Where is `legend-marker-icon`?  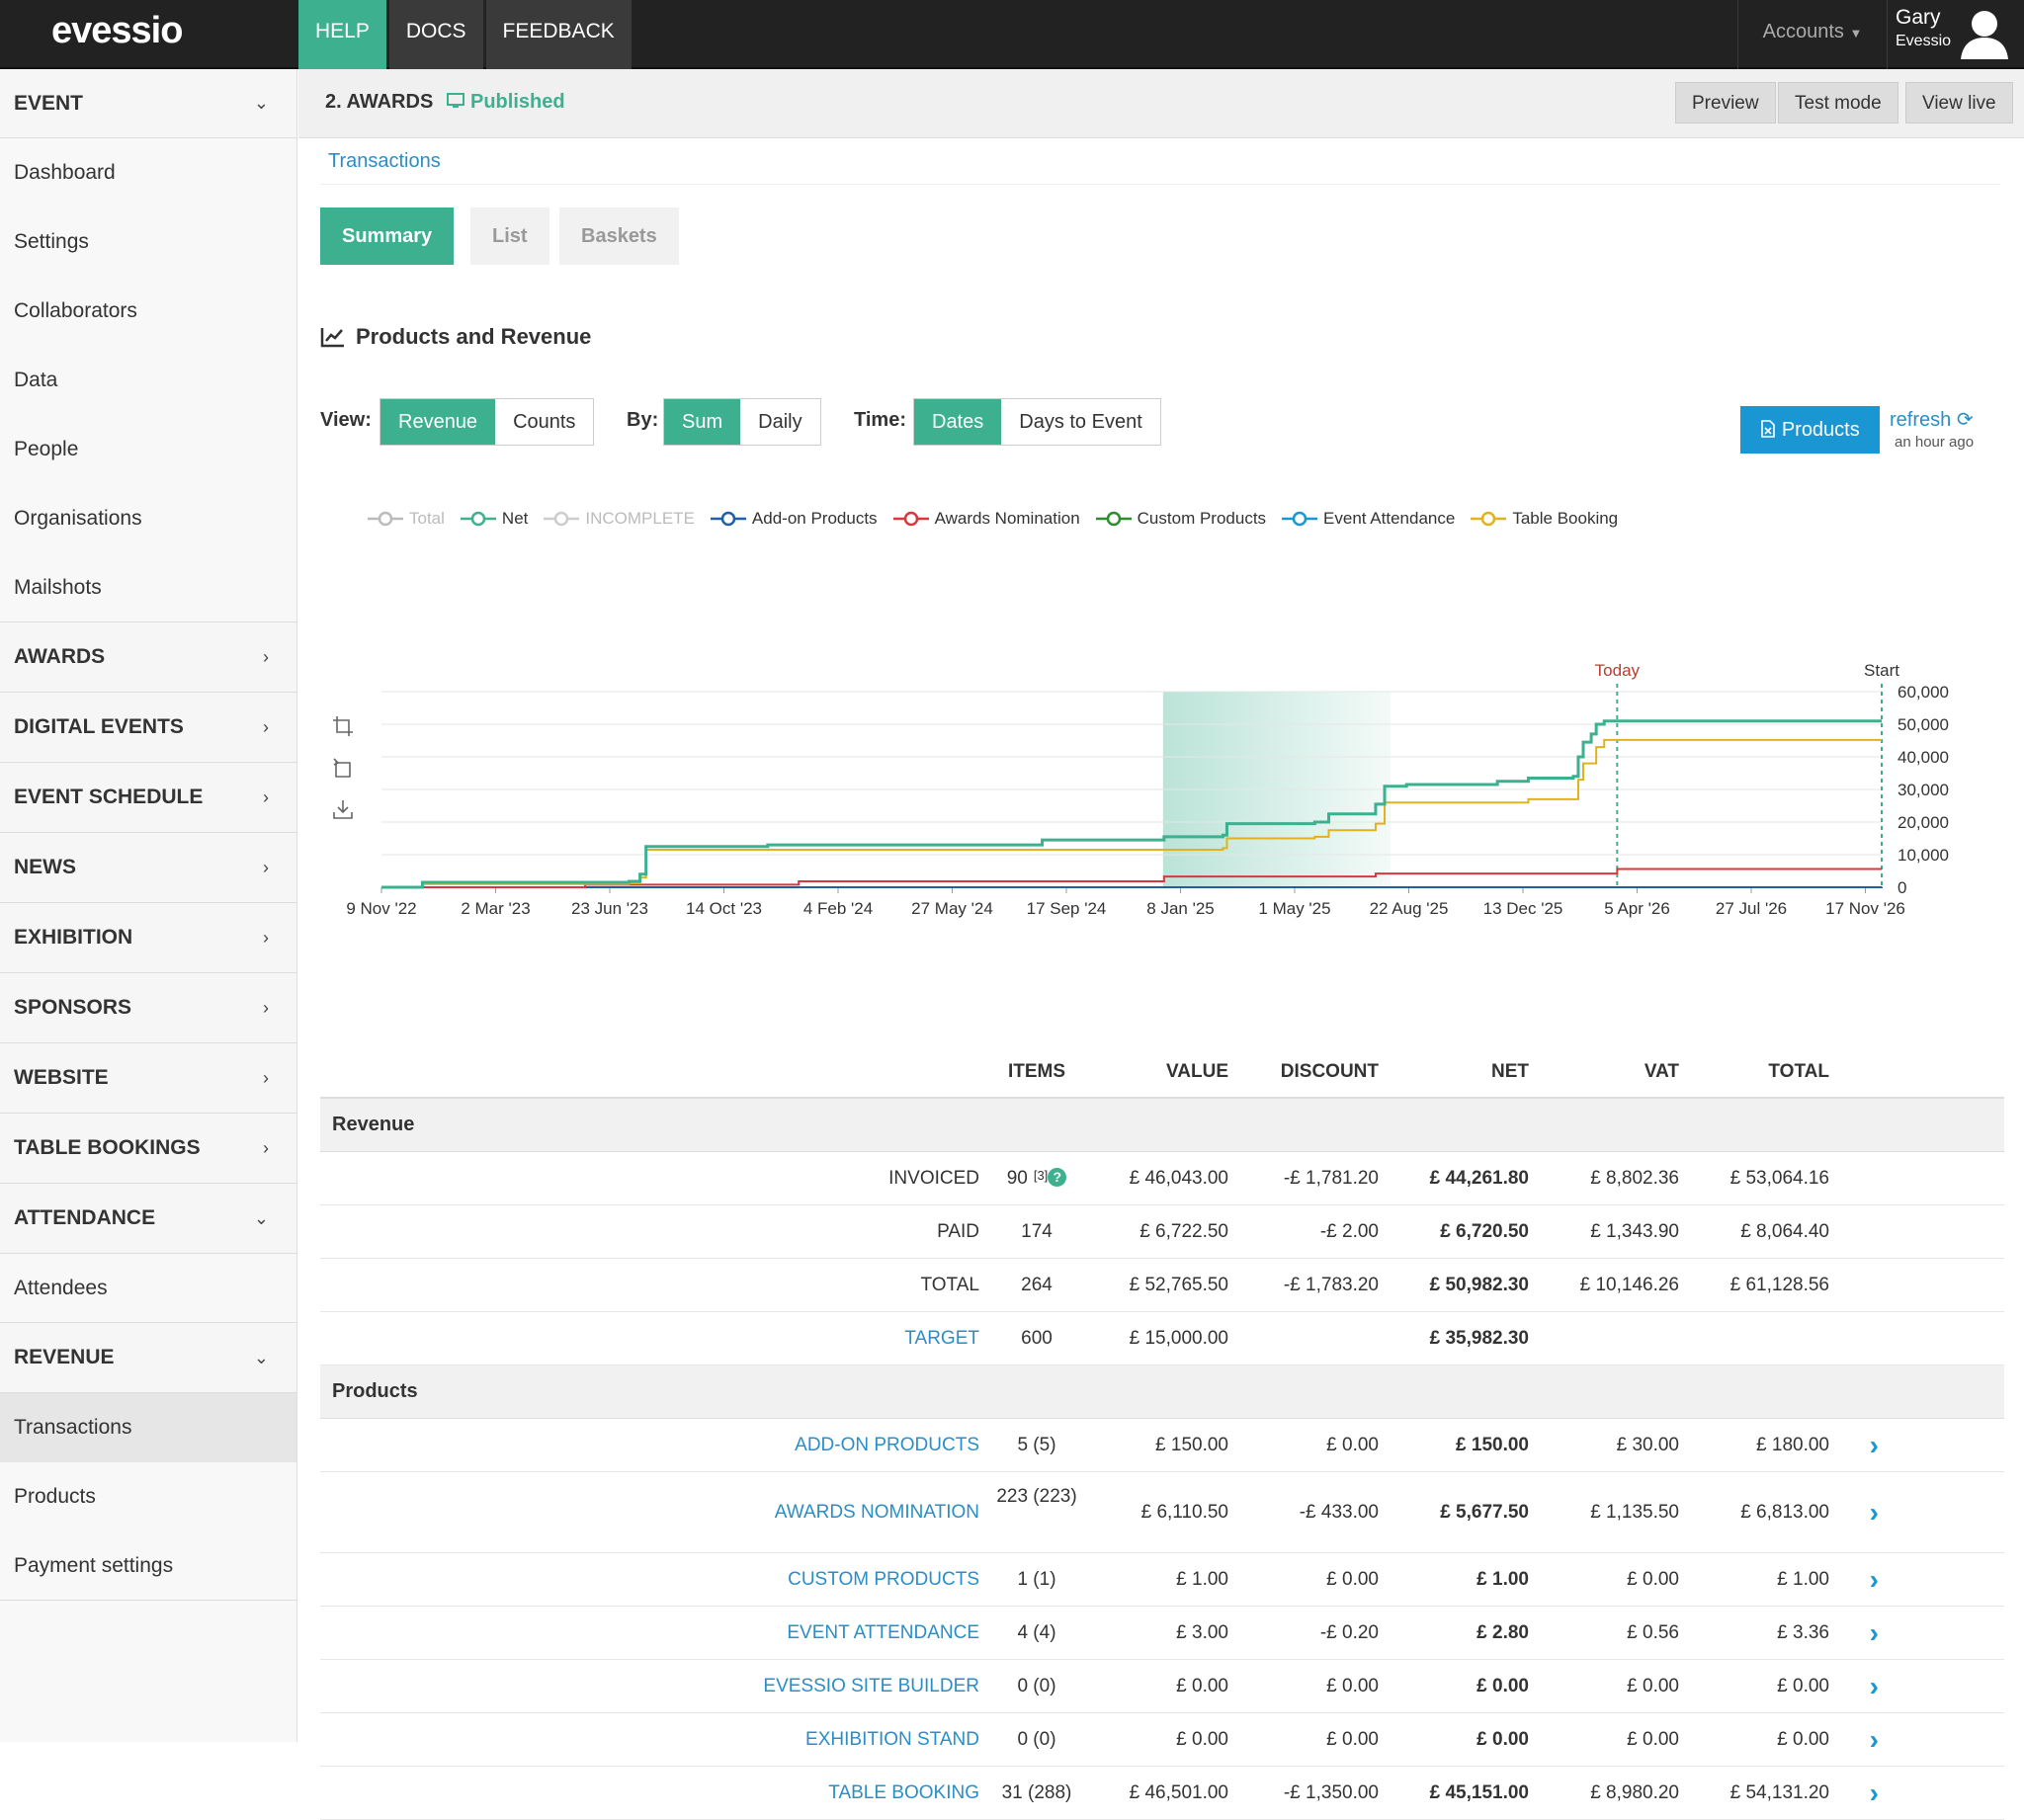
legend-marker-icon is located at coordinates (1488, 519).